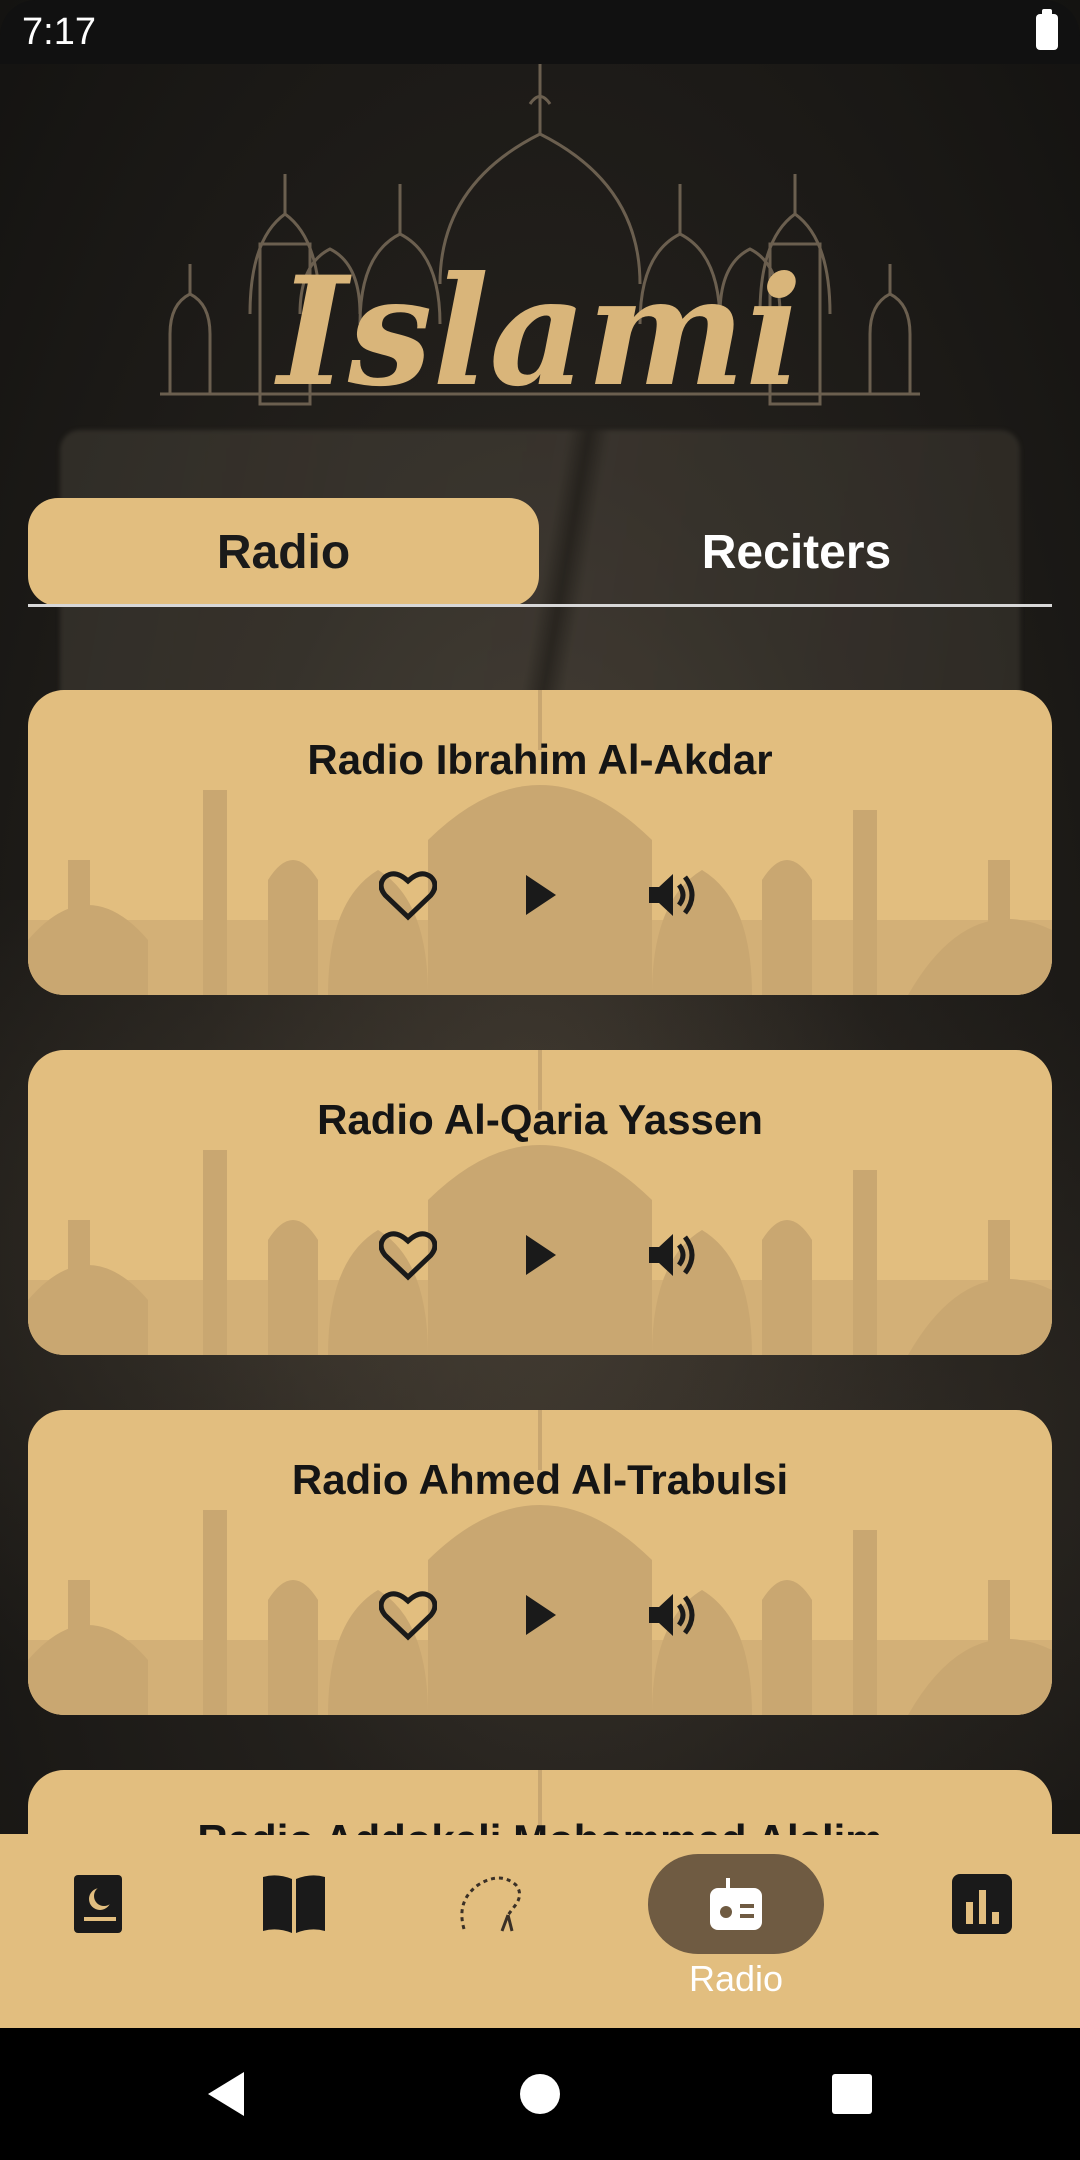 The height and width of the screenshot is (2160, 1080). I want to click on tab-radio-label: Radio, so click(283, 552).